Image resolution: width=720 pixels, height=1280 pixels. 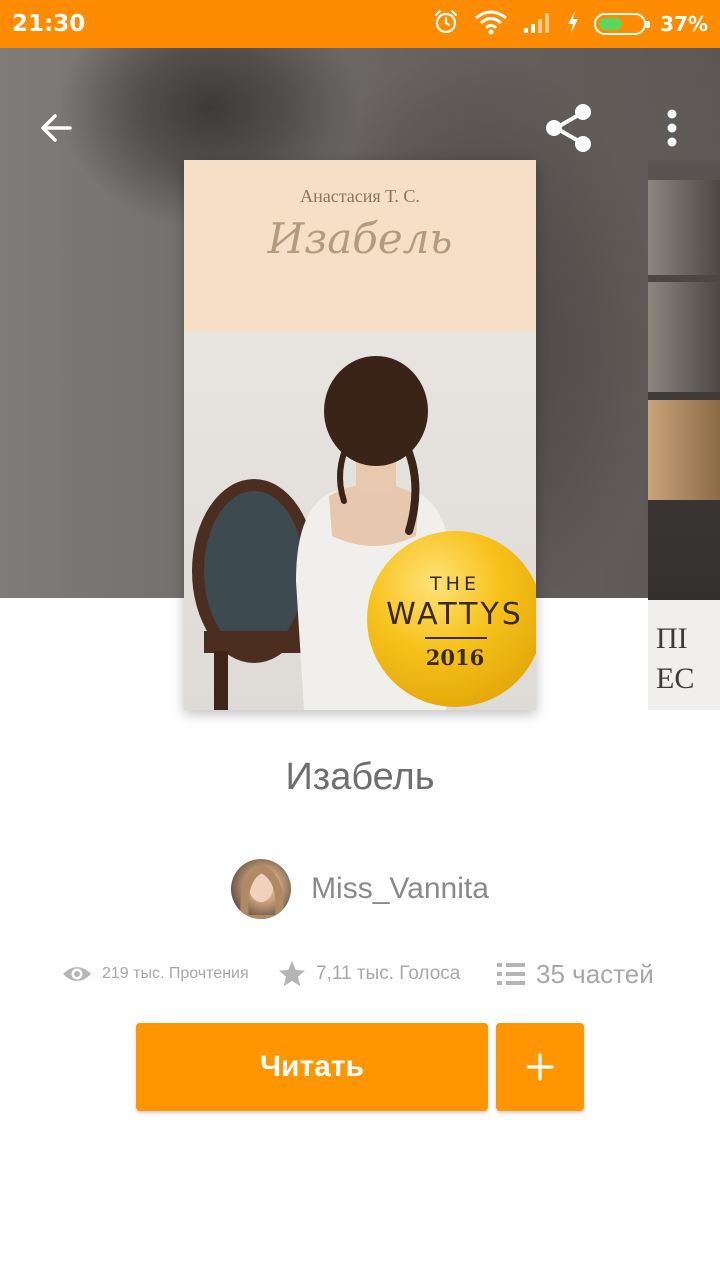 I want to click on reads-stat: 219 тыс. Прочтения, so click(x=155, y=974).